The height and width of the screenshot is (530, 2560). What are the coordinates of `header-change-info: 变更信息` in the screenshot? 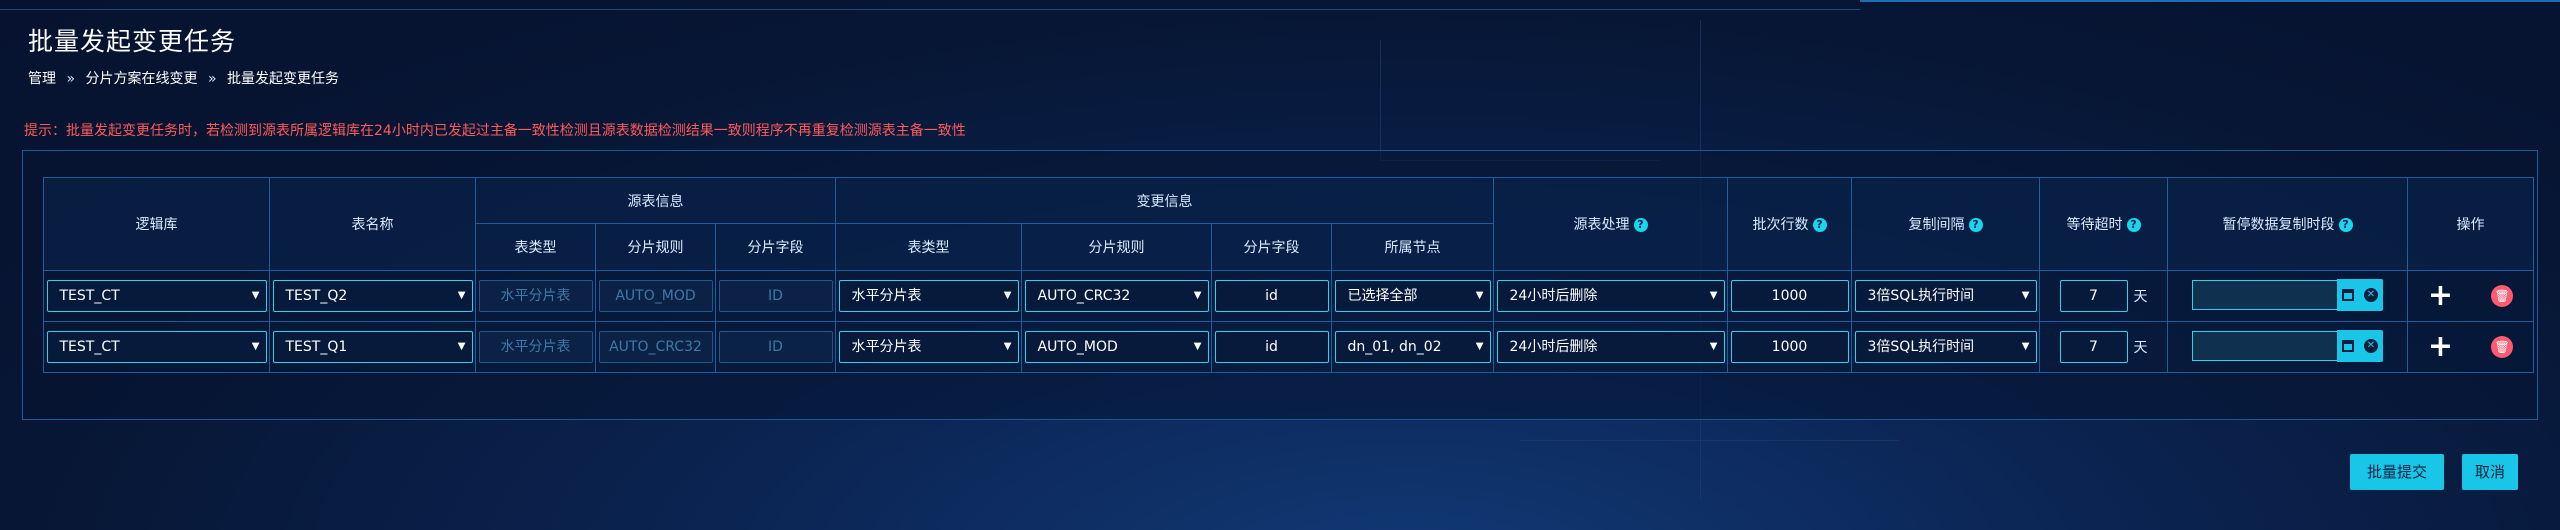 It's located at (1164, 200).